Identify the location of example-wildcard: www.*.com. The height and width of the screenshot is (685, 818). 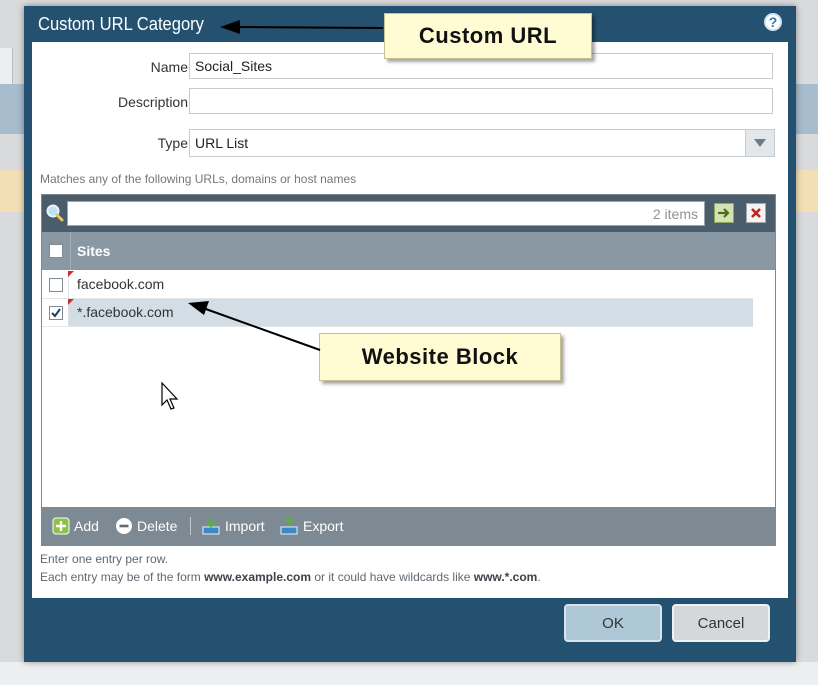
(505, 577).